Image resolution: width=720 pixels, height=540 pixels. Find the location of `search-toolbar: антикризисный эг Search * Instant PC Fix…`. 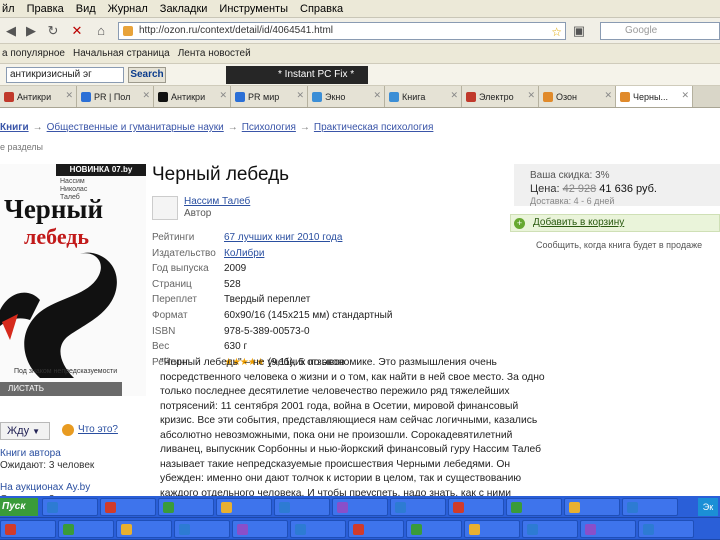

search-toolbar: антикризисный эг Search * Instant PC Fix… is located at coordinates (360, 75).